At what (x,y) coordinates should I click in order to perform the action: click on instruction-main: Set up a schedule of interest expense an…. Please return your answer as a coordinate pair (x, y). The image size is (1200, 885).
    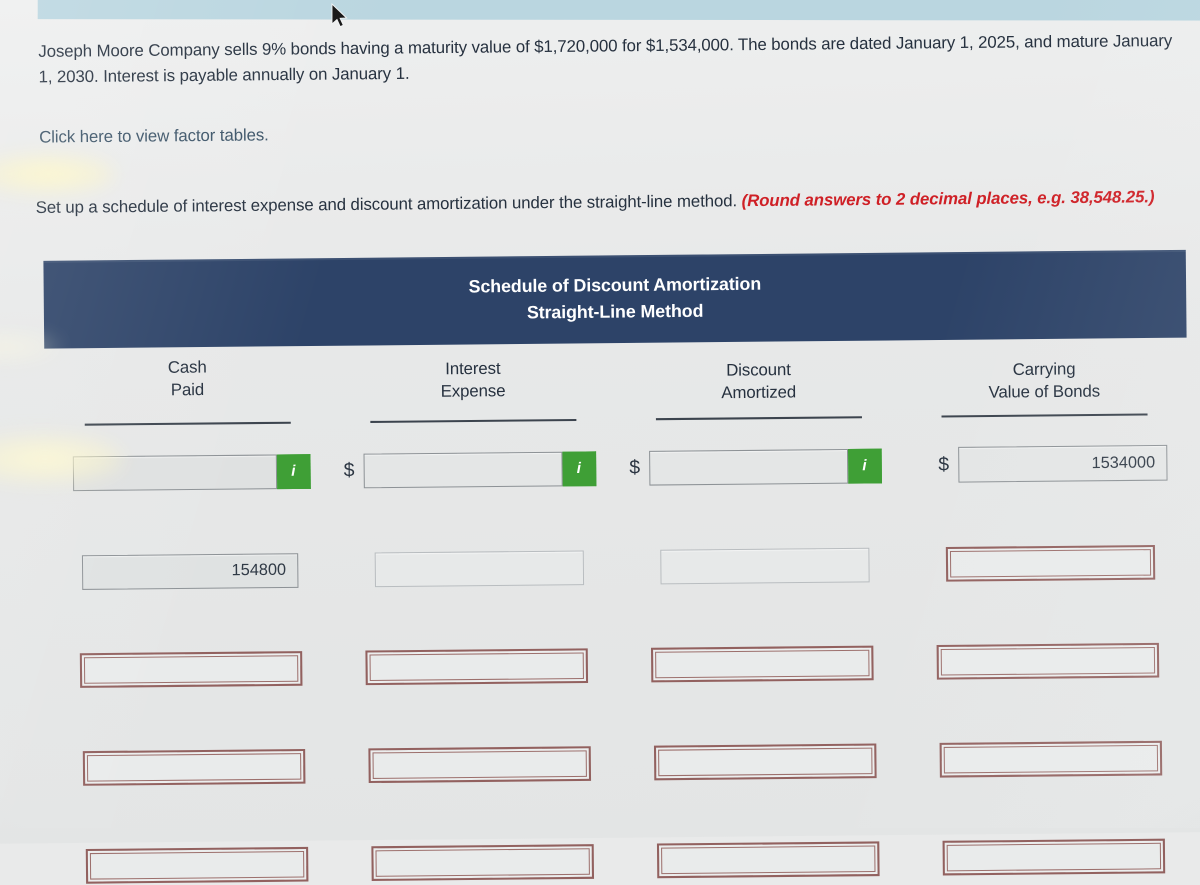
    Looking at the image, I should click on (388, 204).